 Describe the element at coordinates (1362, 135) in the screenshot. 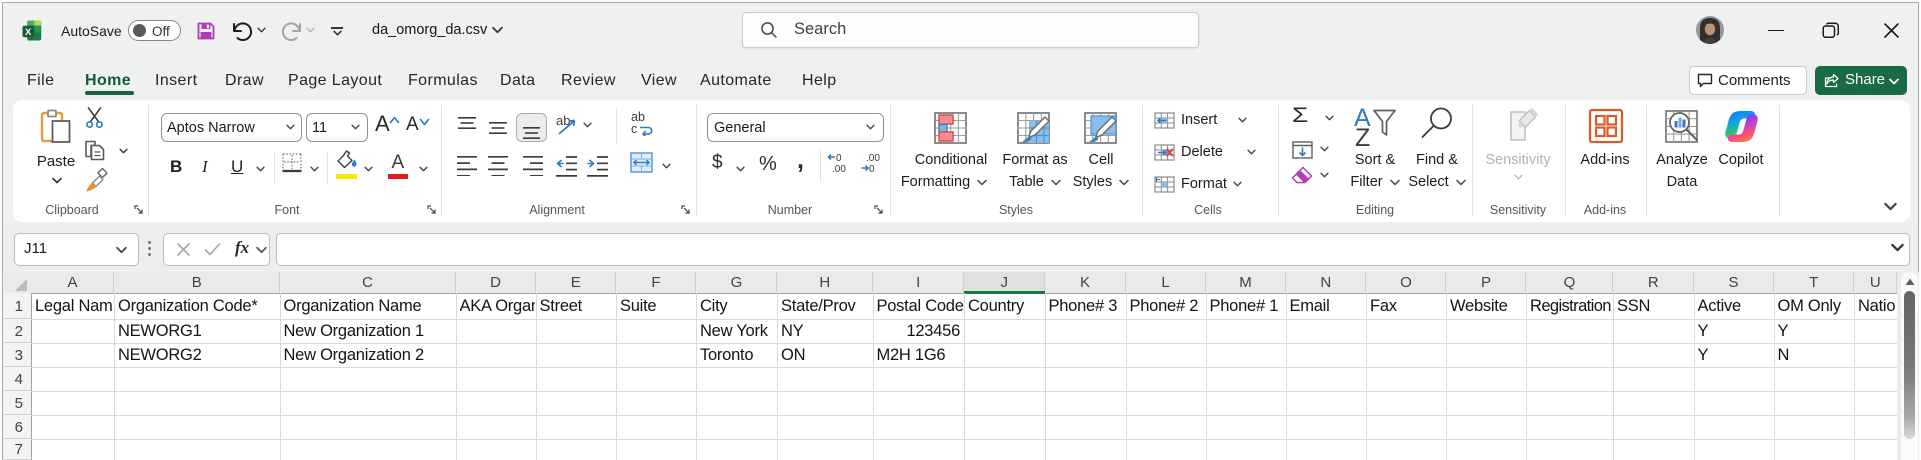

I see `svg-text: Z` at that location.